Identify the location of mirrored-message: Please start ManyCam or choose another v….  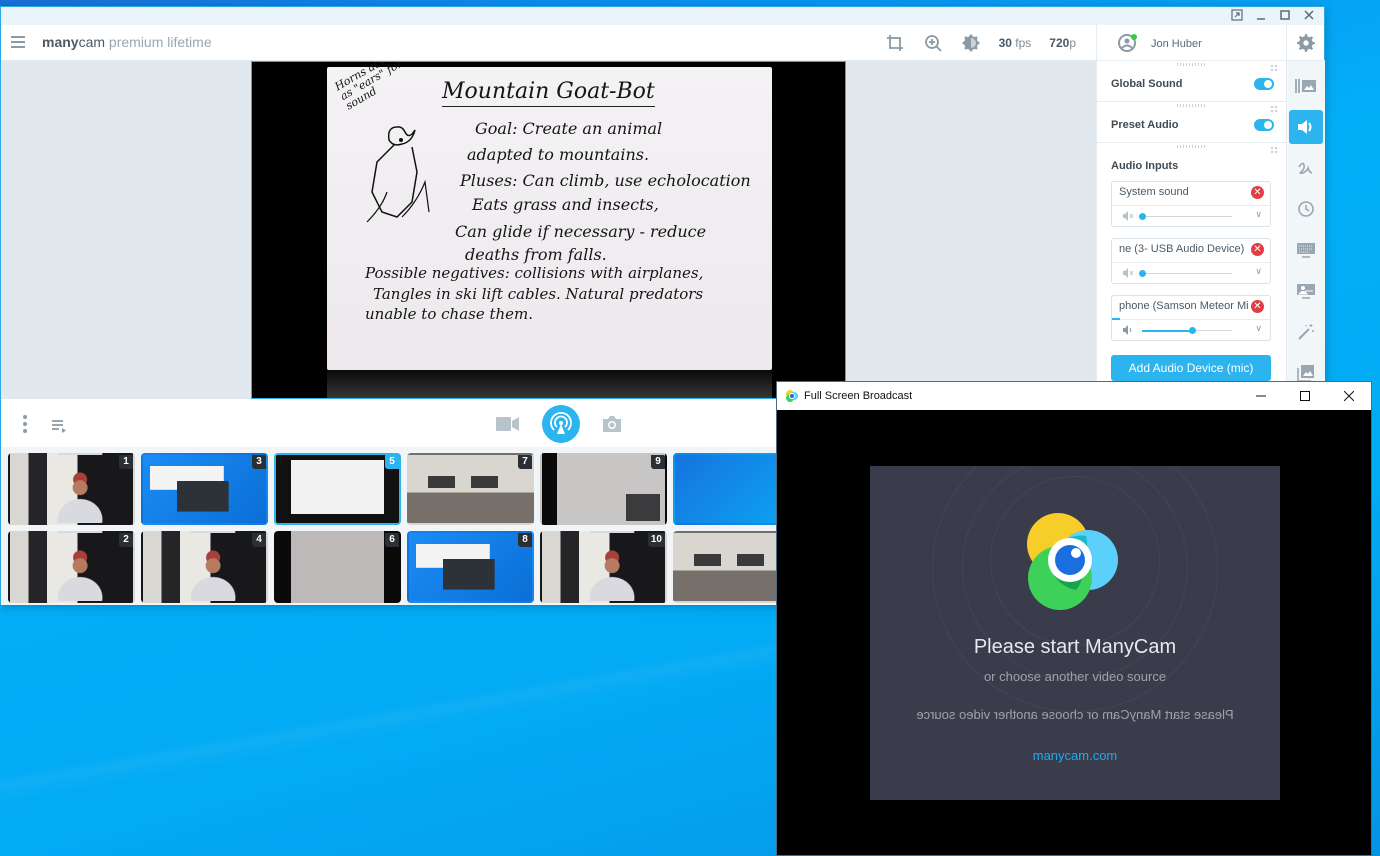
(1075, 714).